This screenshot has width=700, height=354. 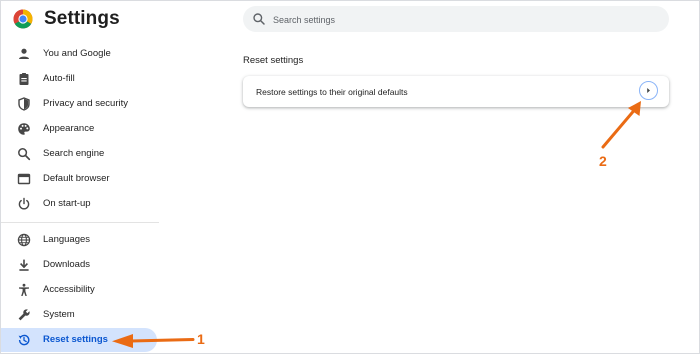 What do you see at coordinates (24, 179) in the screenshot?
I see `browser-window-icon` at bounding box center [24, 179].